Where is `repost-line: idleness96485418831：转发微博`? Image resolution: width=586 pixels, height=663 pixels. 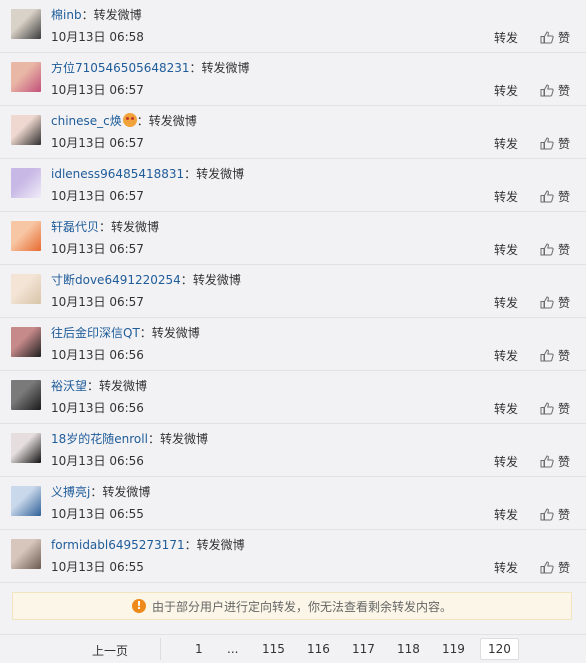 repost-line: idleness96485418831：转发微博 is located at coordinates (147, 174).